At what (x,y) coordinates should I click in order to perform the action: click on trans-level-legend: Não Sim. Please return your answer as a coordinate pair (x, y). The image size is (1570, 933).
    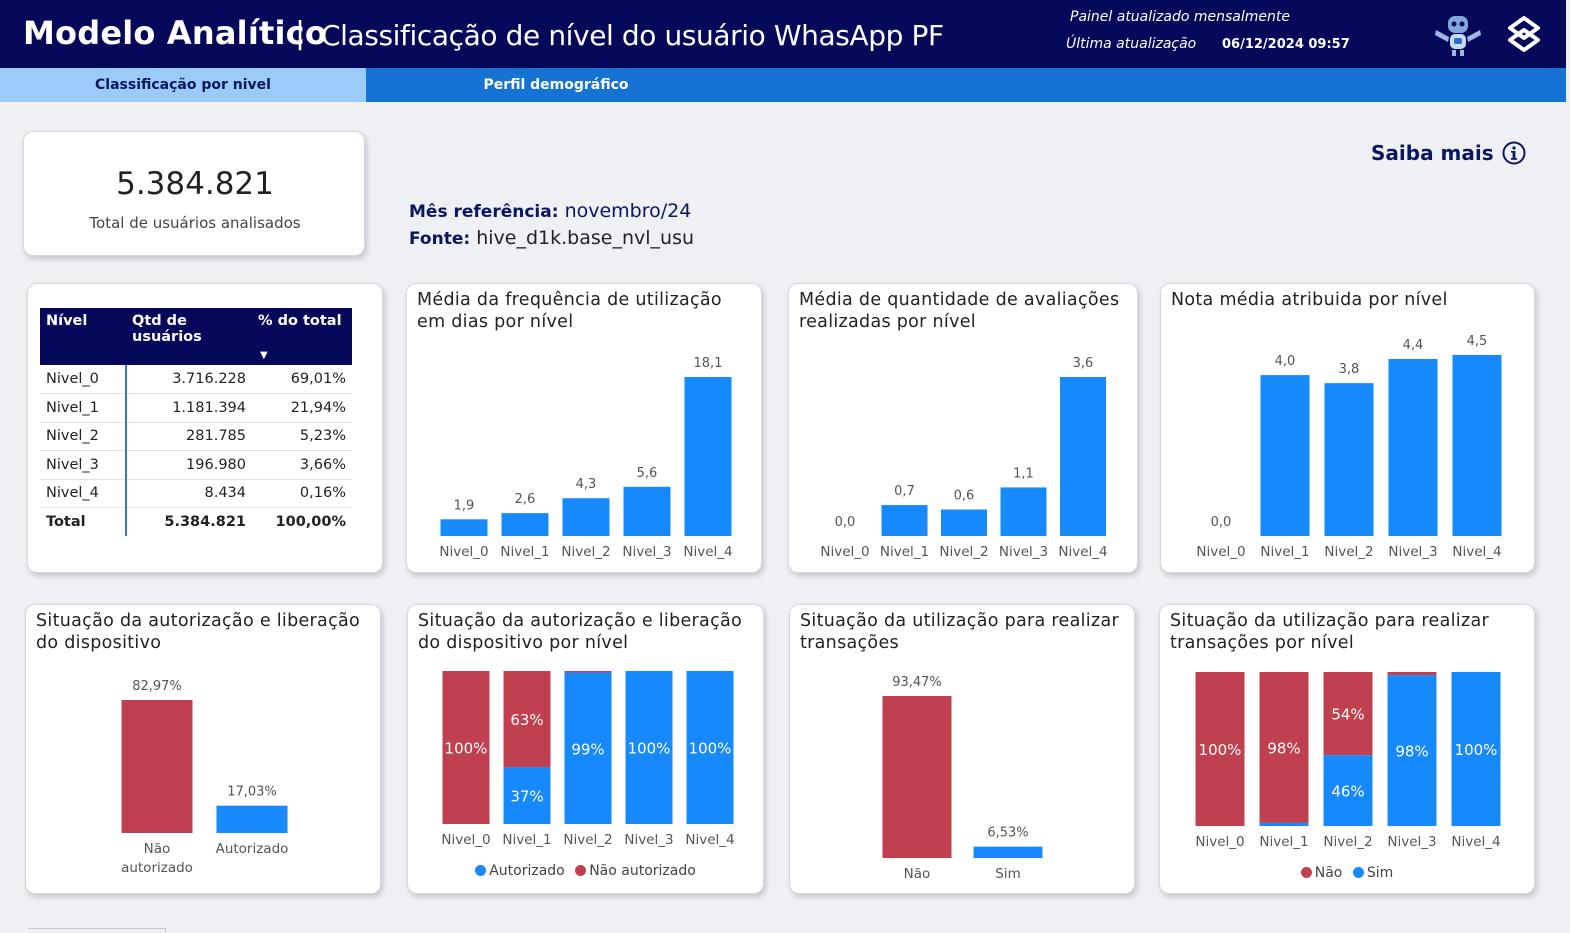
    Looking at the image, I should click on (1347, 873).